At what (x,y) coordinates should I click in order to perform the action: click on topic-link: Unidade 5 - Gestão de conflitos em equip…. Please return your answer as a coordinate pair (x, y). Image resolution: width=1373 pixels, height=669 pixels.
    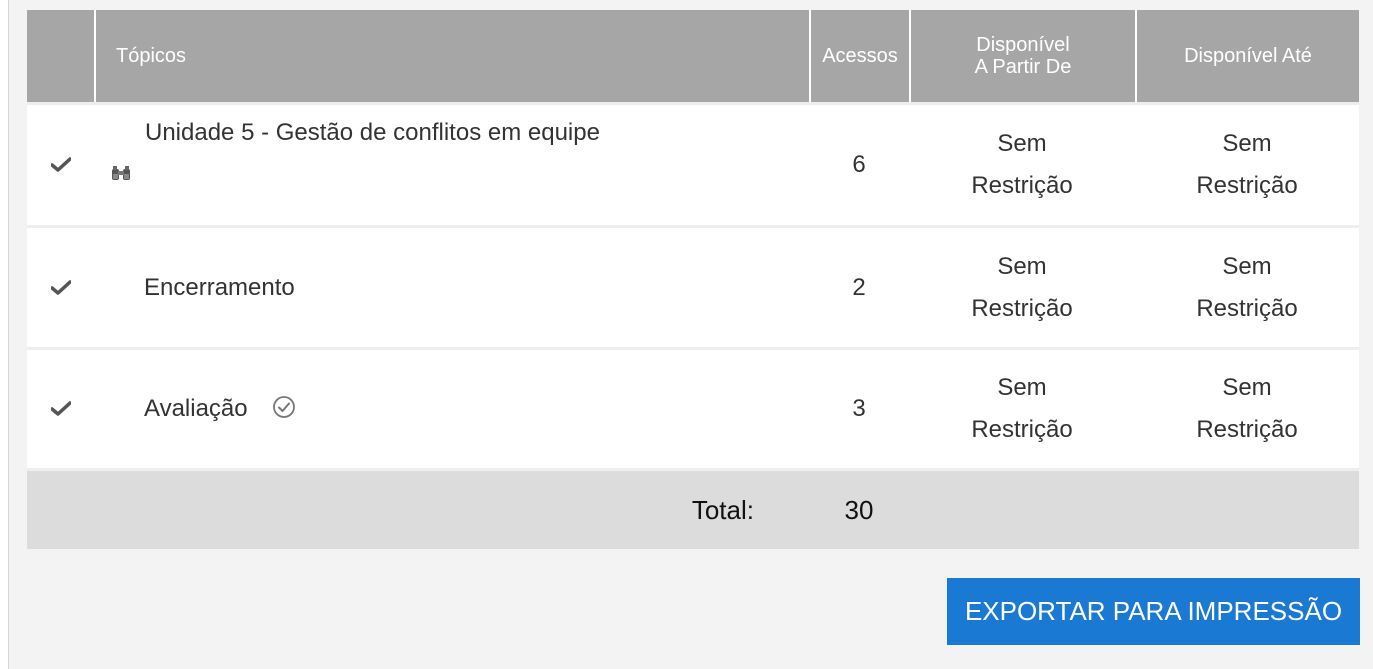
    Looking at the image, I should click on (347, 133).